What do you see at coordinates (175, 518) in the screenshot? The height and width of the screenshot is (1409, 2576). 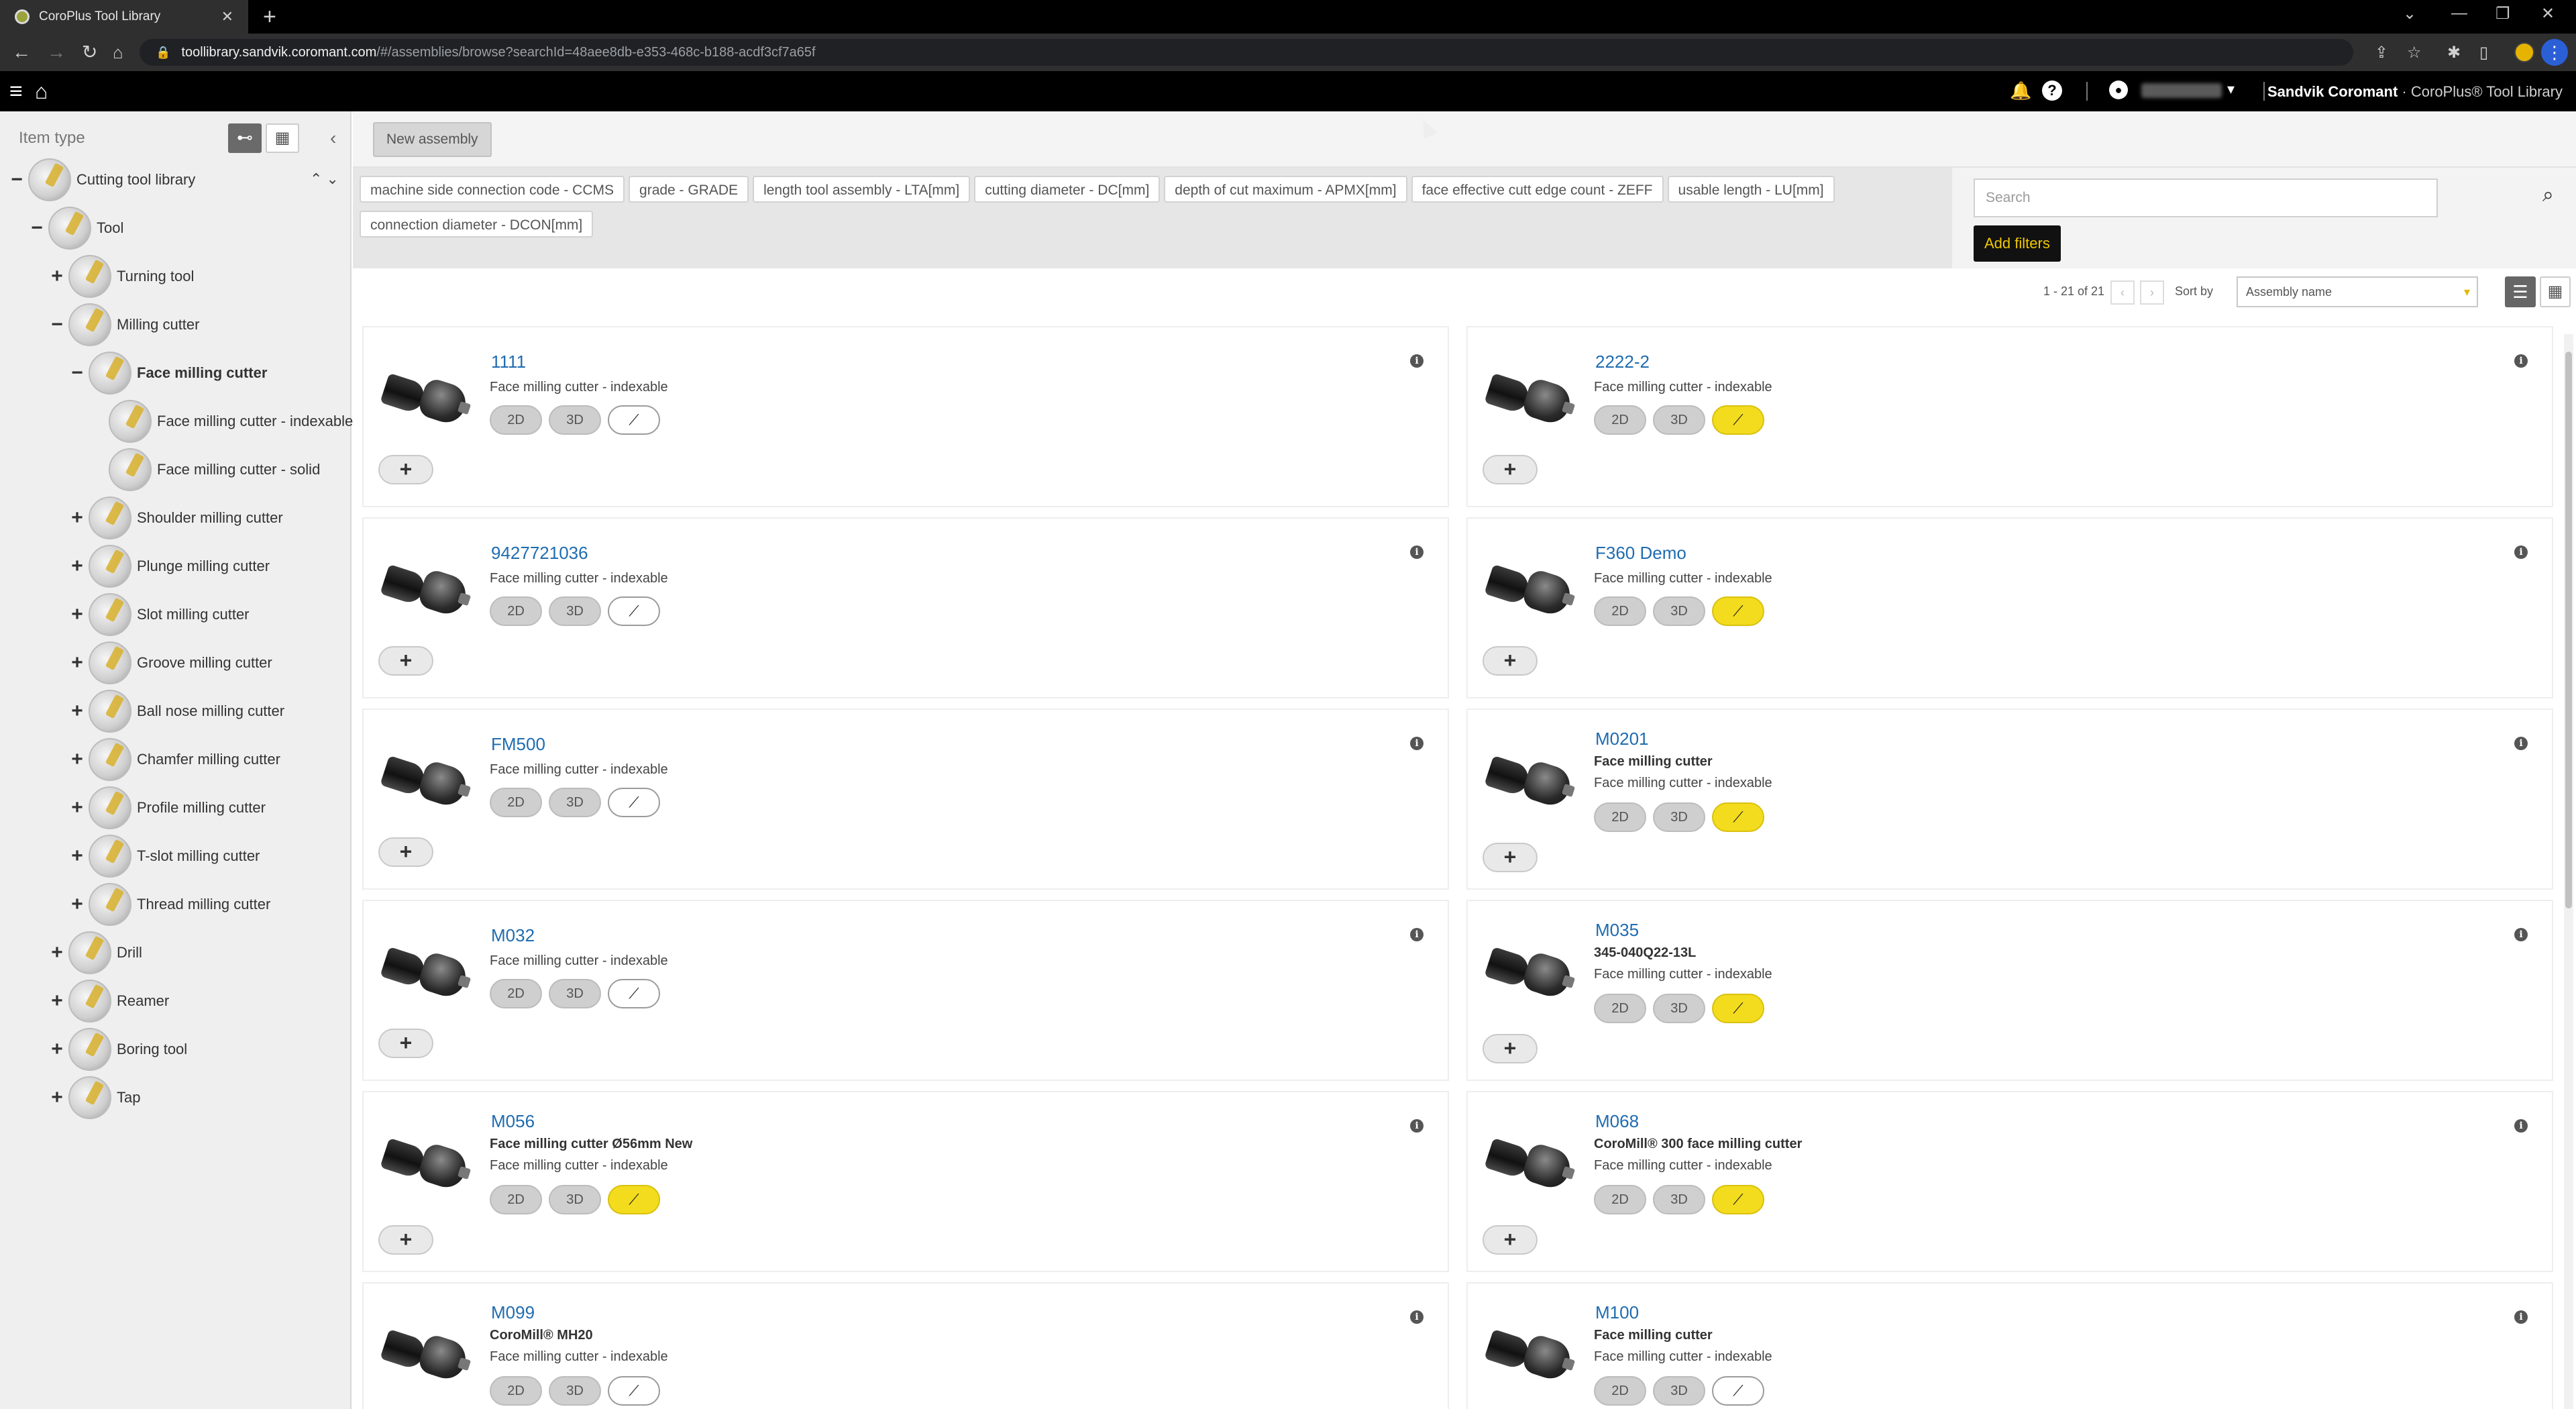 I see `tree-item: + Shoulder milling cutter` at bounding box center [175, 518].